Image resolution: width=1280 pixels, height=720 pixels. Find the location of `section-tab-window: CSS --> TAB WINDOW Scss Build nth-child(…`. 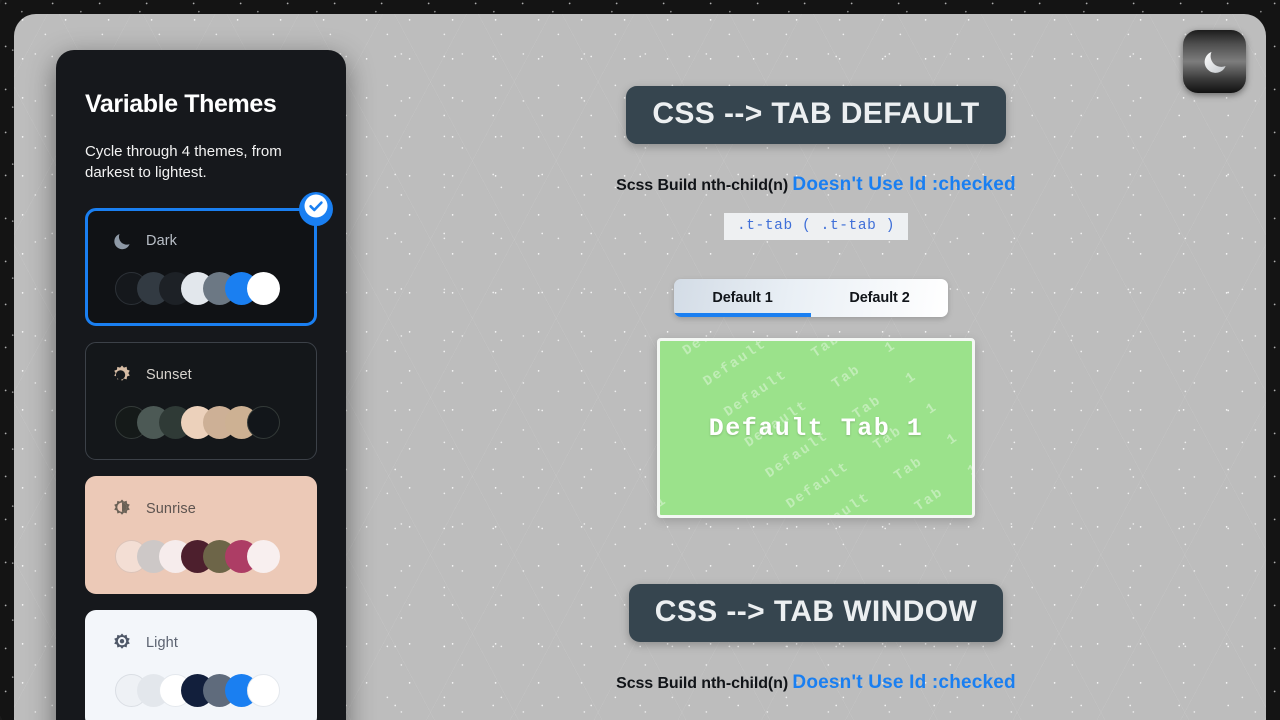

section-tab-window: CSS --> TAB WINDOW Scss Build nth-child(… is located at coordinates (816, 639).